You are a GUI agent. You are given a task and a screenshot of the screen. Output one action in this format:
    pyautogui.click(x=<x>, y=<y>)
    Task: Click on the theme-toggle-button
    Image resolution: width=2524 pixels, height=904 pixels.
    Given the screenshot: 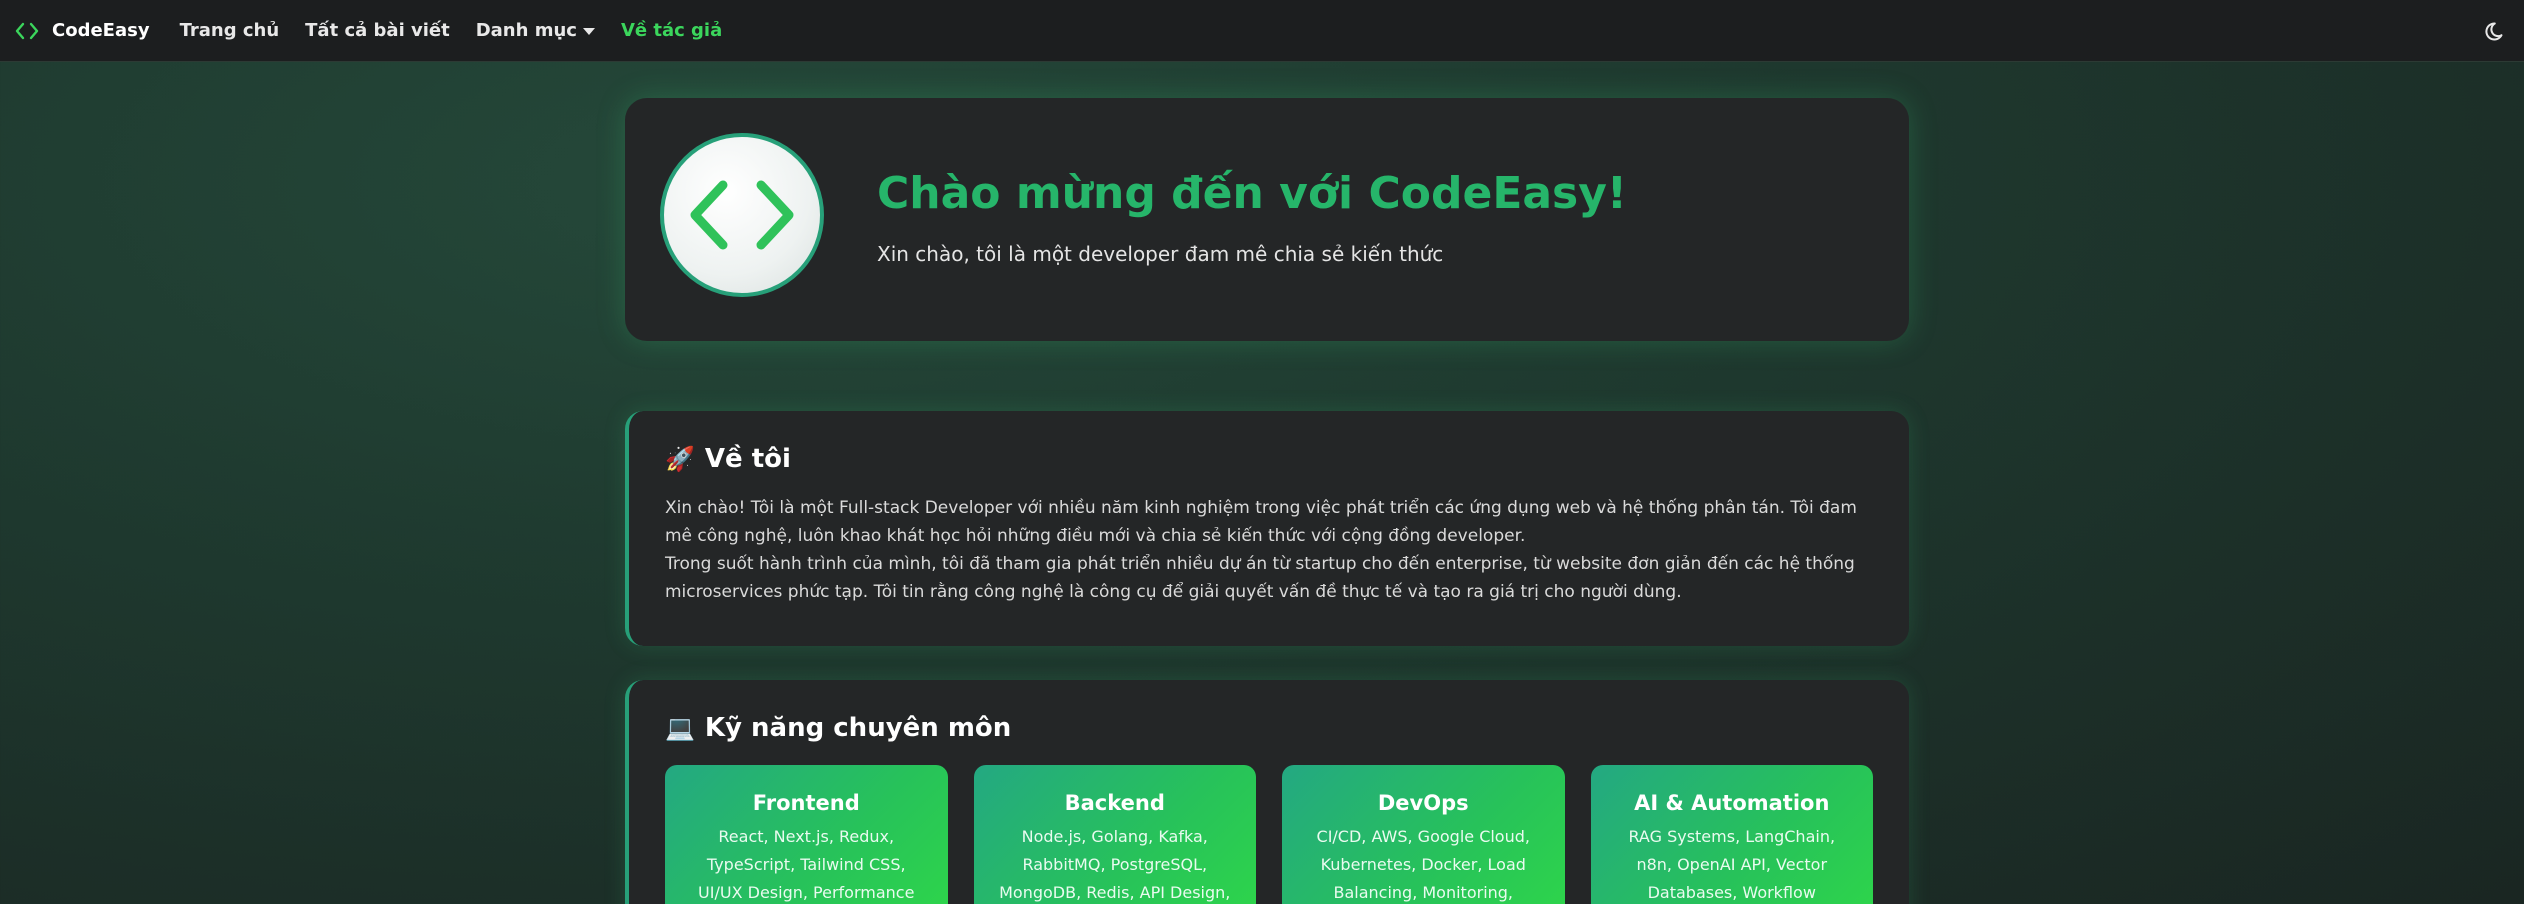 What is the action you would take?
    pyautogui.click(x=2497, y=31)
    